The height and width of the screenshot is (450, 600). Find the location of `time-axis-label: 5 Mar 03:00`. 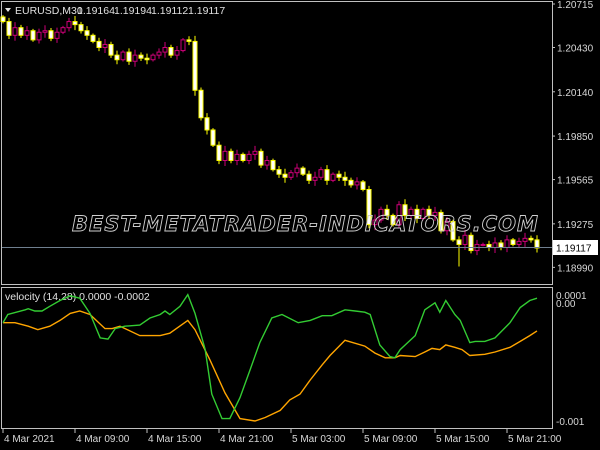

time-axis-label: 5 Mar 03:00 is located at coordinates (319, 439).